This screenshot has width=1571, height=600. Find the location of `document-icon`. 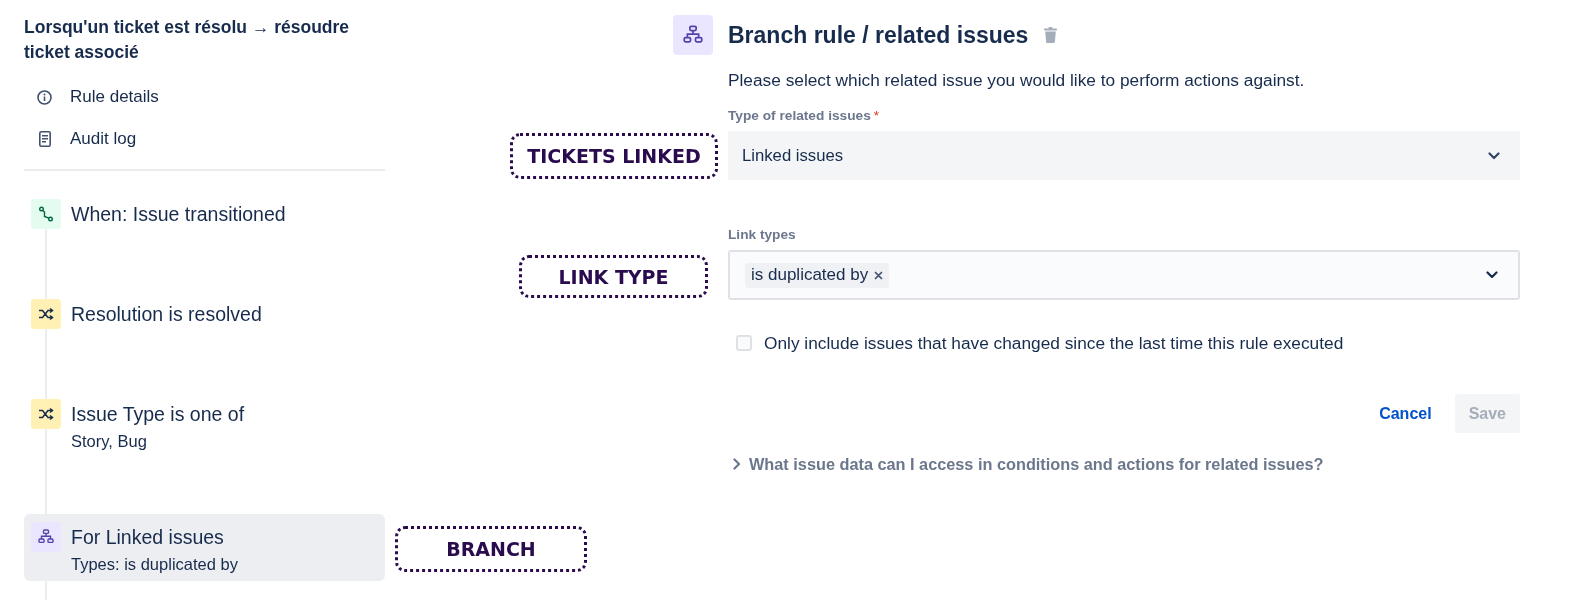

document-icon is located at coordinates (44, 139).